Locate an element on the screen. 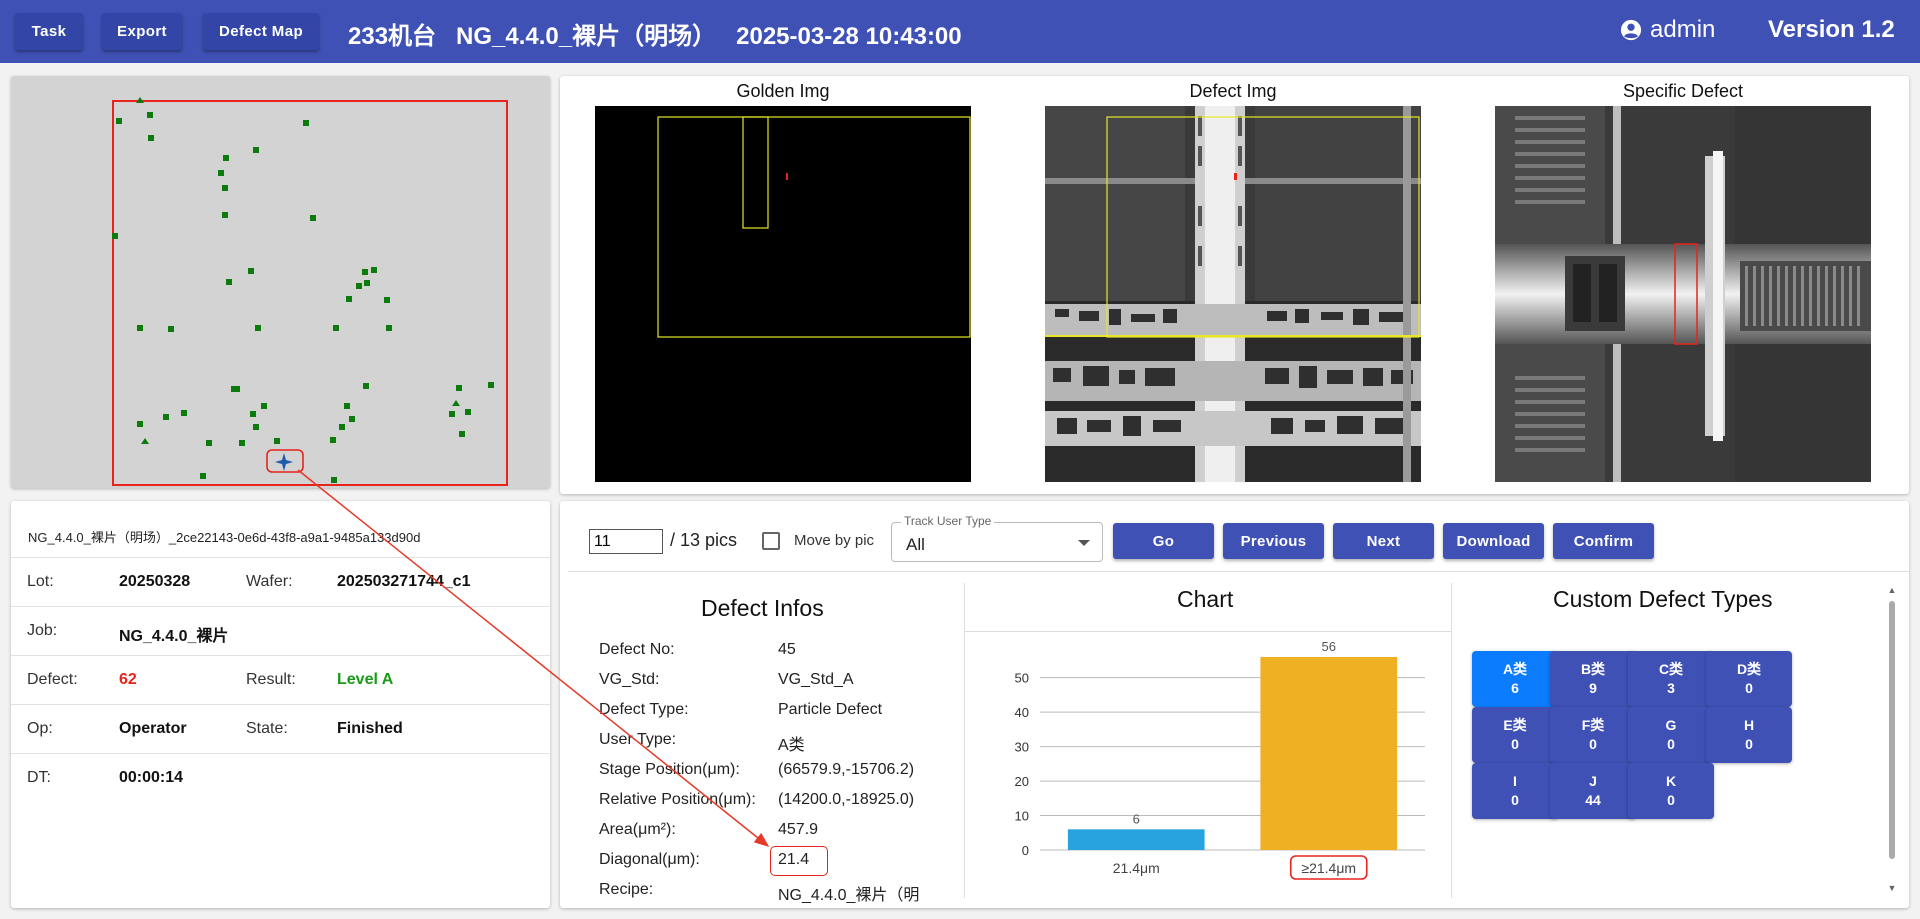 This screenshot has height=919, width=1920. version-label: Version 1.2 is located at coordinates (1831, 29).